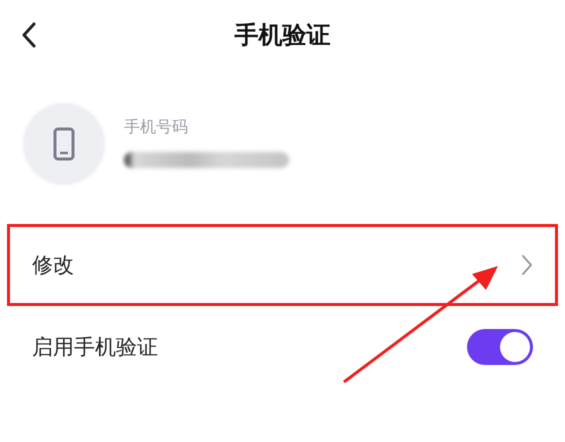 The height and width of the screenshot is (442, 565). Describe the element at coordinates (527, 265) in the screenshot. I see `chevron-right-icon` at that location.